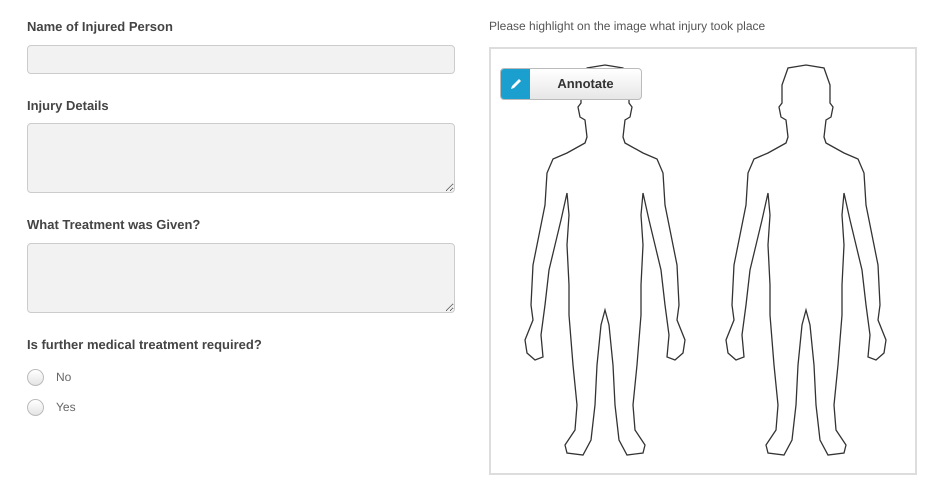 This screenshot has height=491, width=945. I want to click on field-label: What Treatment was Given?, so click(114, 225).